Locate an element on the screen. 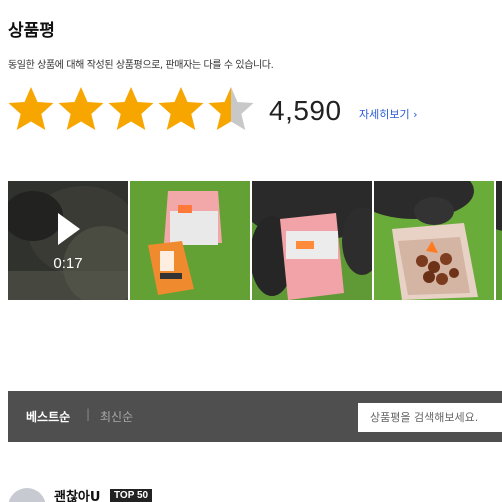 This screenshot has height=502, width=502. page-title: 상품평 is located at coordinates (31, 31).